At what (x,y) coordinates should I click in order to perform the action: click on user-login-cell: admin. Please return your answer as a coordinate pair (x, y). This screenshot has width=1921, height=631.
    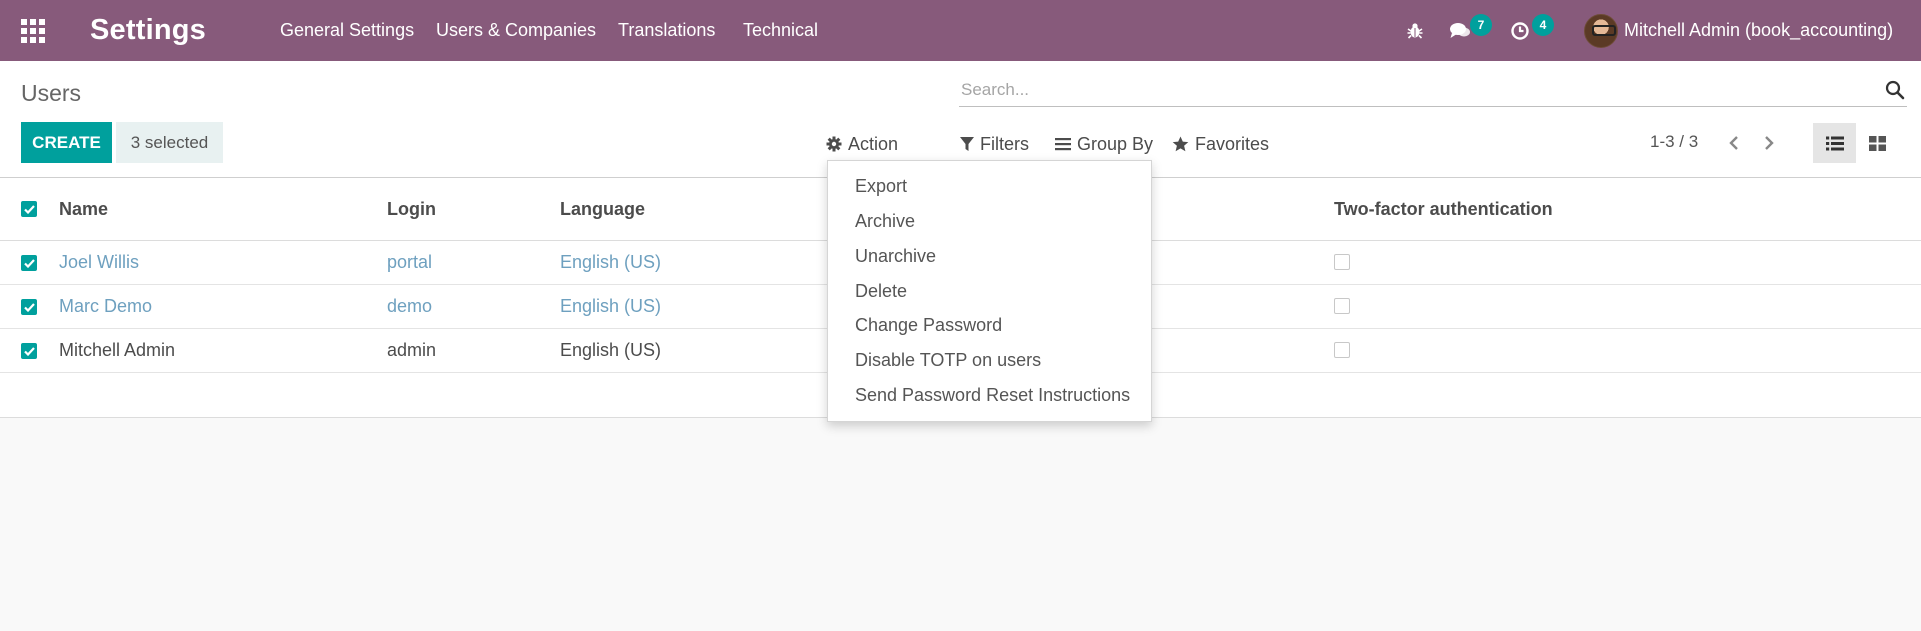
    Looking at the image, I should click on (411, 350).